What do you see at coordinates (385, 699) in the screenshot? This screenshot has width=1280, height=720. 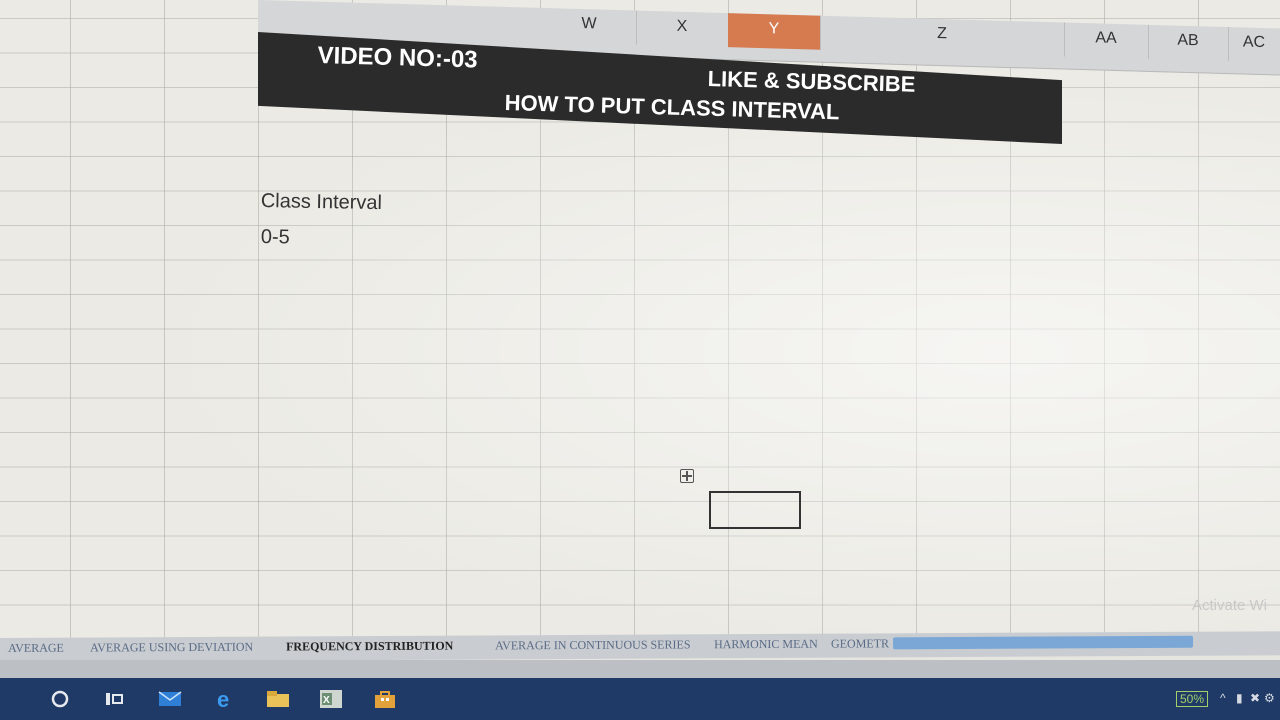 I see `store-icon` at bounding box center [385, 699].